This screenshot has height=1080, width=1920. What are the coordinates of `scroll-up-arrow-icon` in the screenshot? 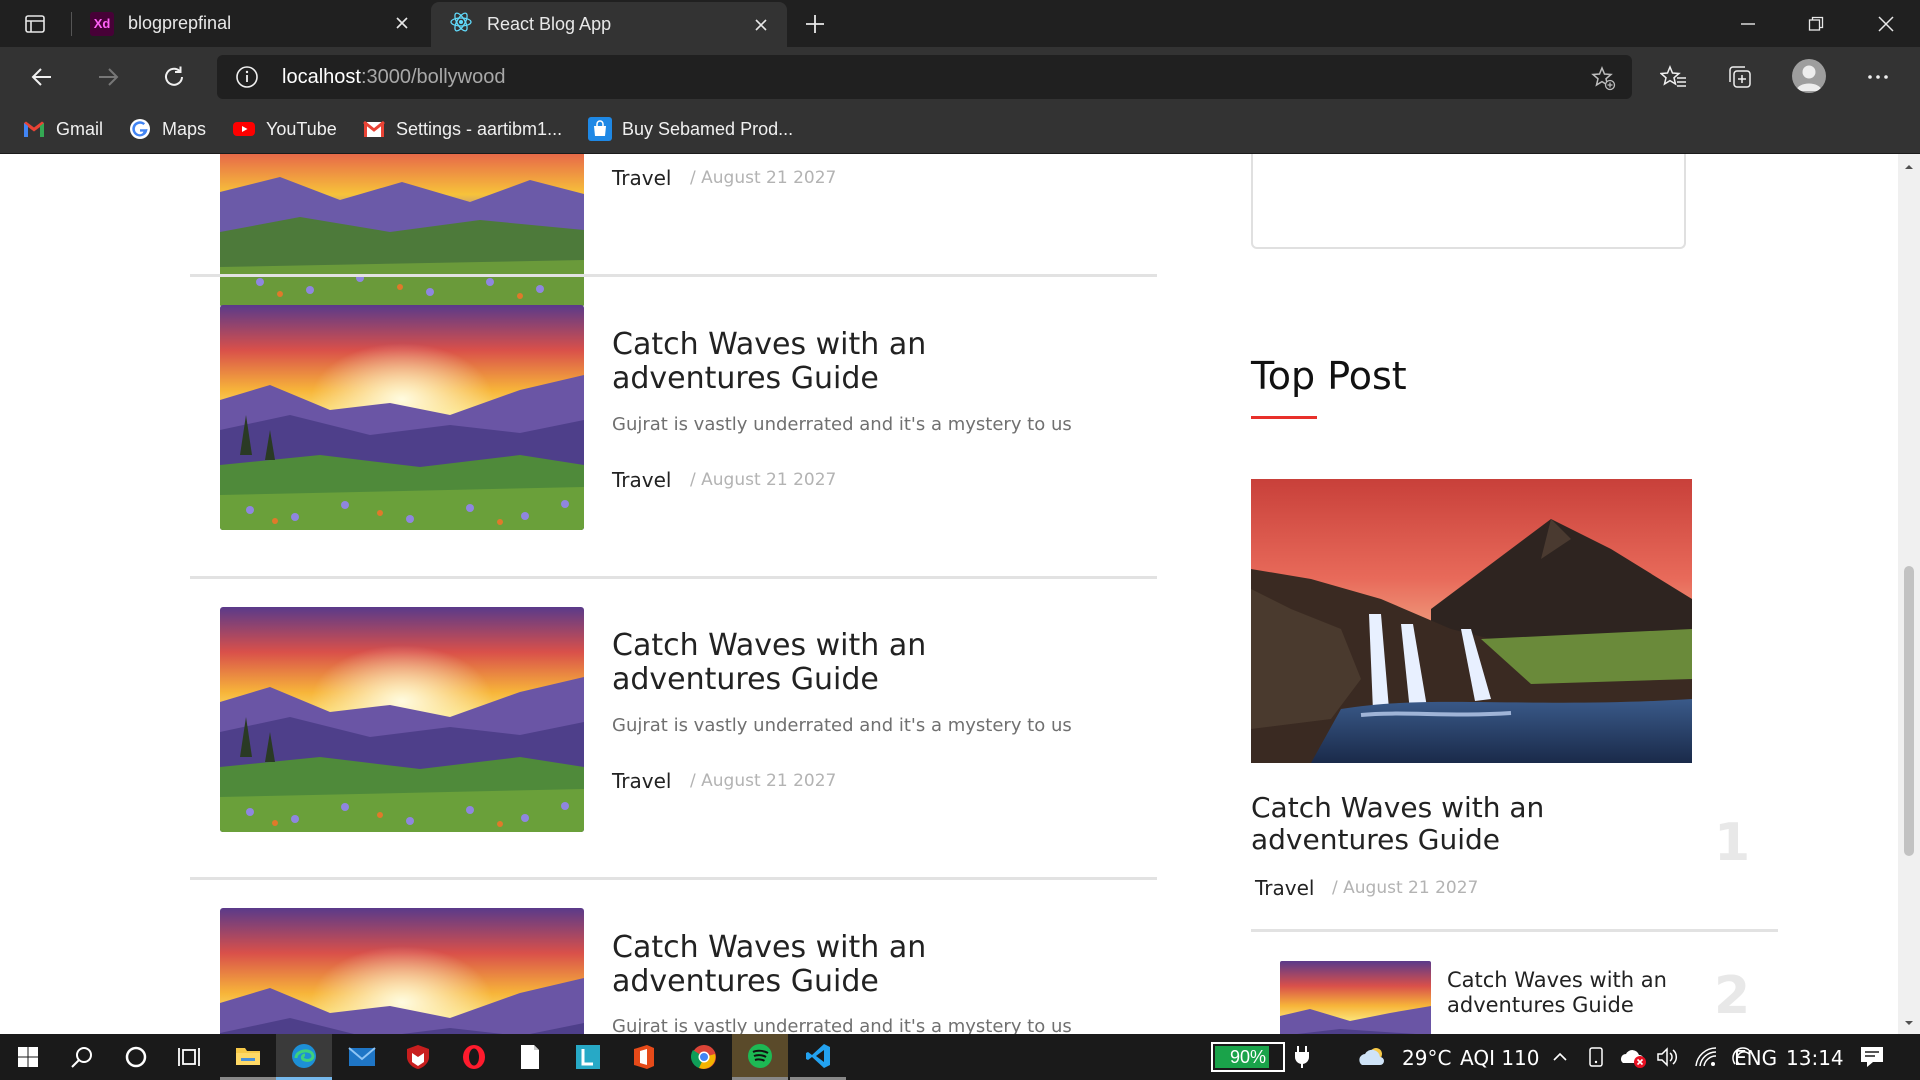 It's located at (1909, 166).